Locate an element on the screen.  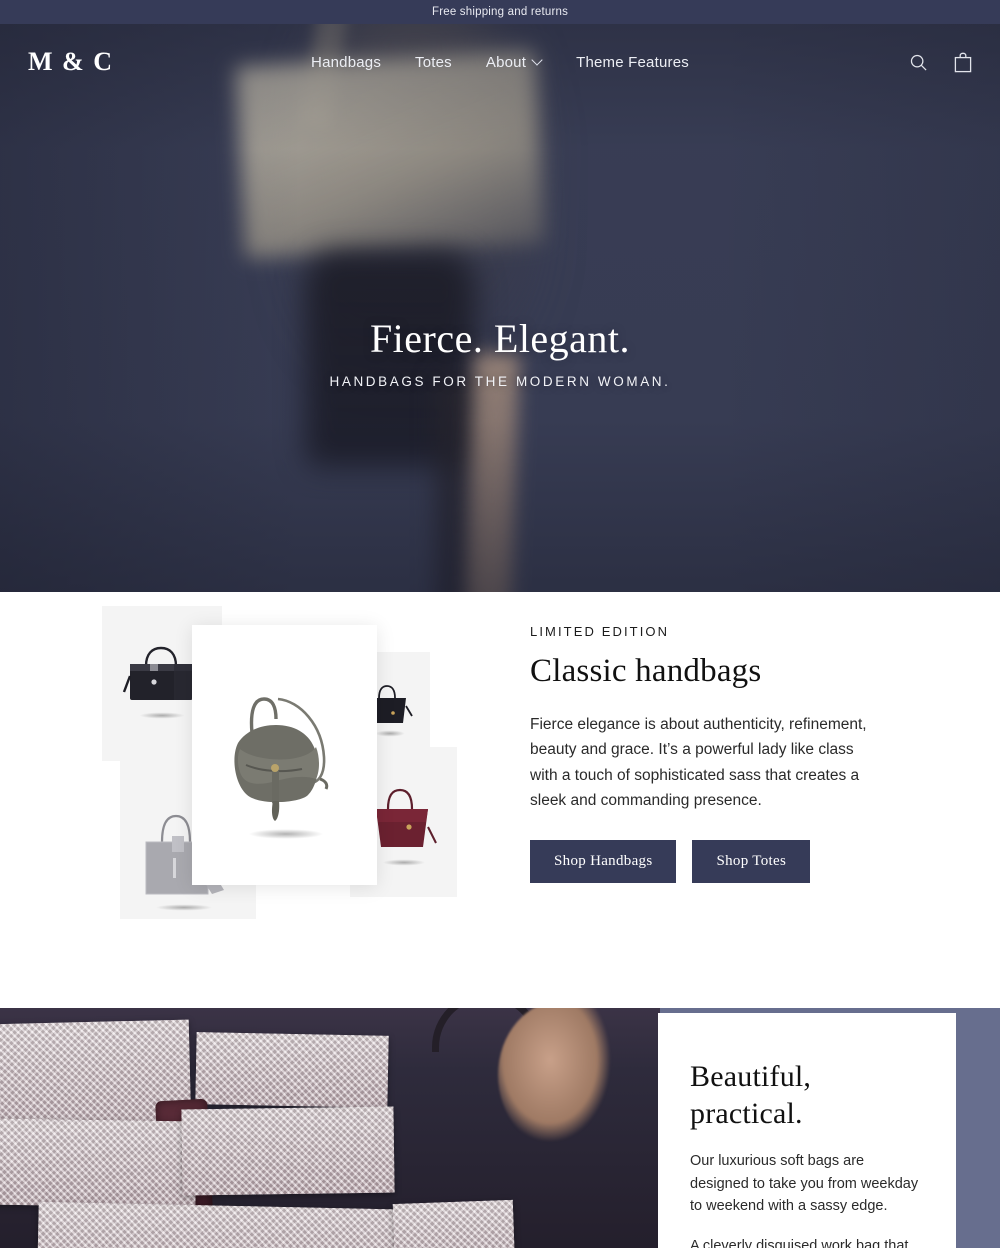
collage-card-featured-backpack is located at coordinates (284, 755).